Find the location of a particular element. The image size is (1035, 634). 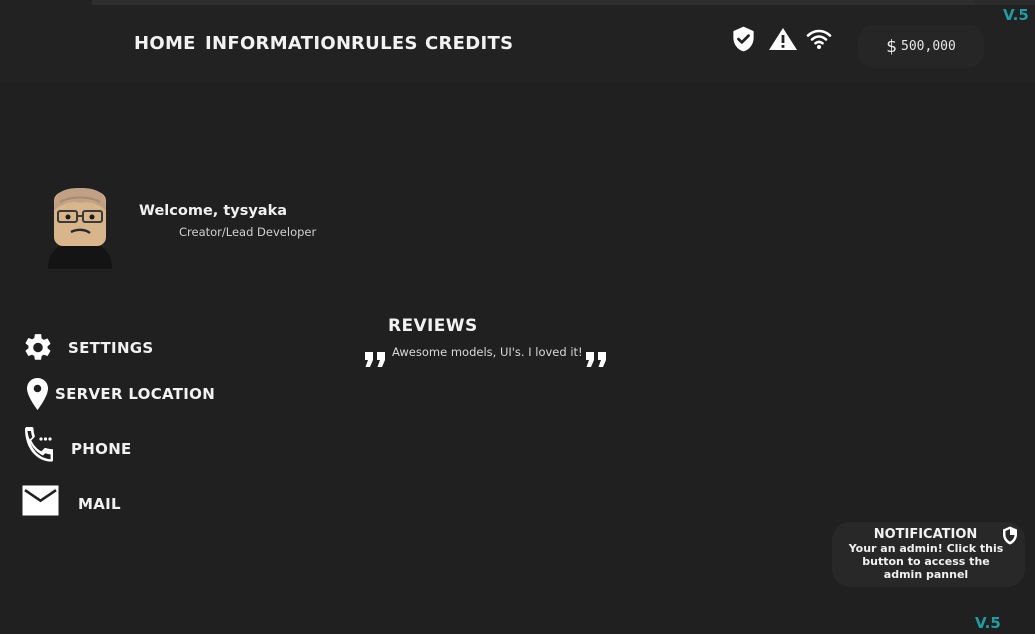

avatar is located at coordinates (80, 227).